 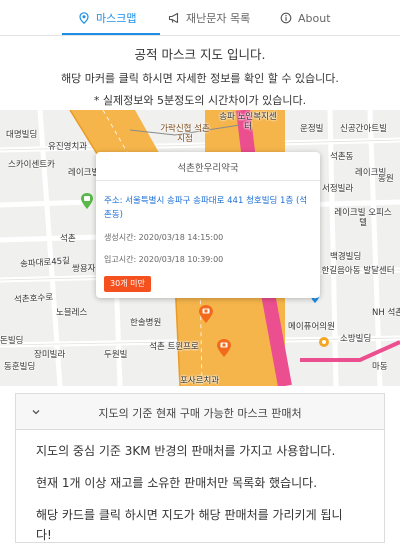 What do you see at coordinates (324, 342) in the screenshot?
I see `place-marker-icon` at bounding box center [324, 342].